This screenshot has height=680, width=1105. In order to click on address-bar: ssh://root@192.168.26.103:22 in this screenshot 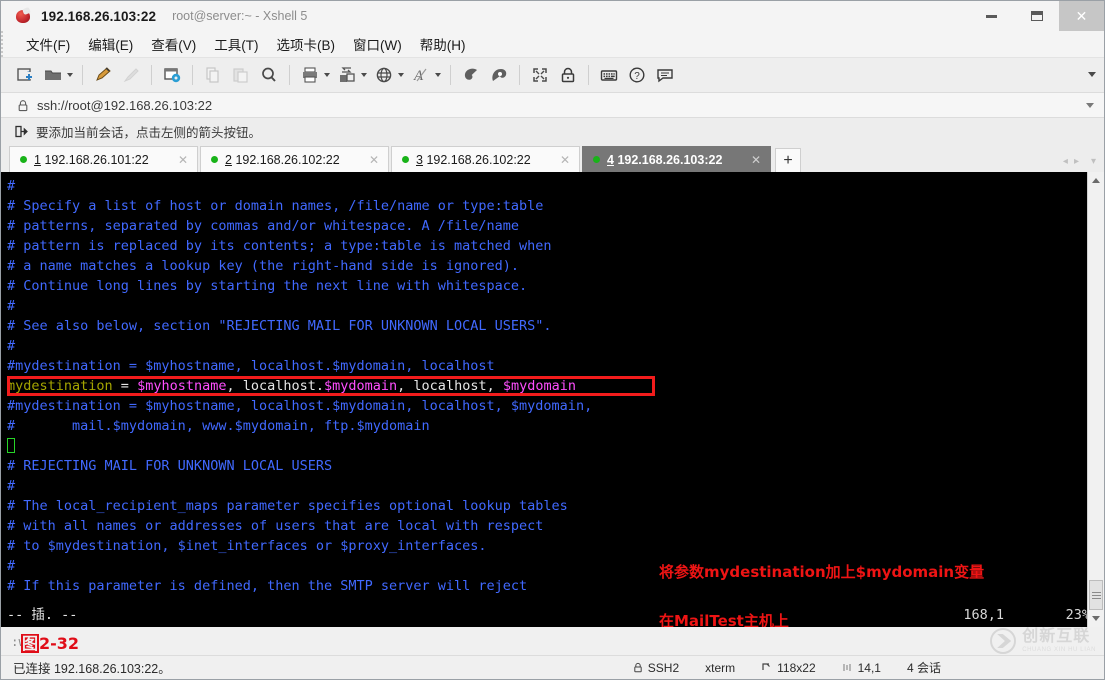, I will do `click(552, 105)`.